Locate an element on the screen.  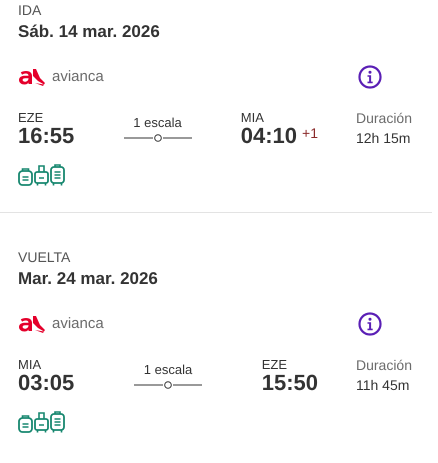
arrival-time: 15:50 is located at coordinates (290, 383).